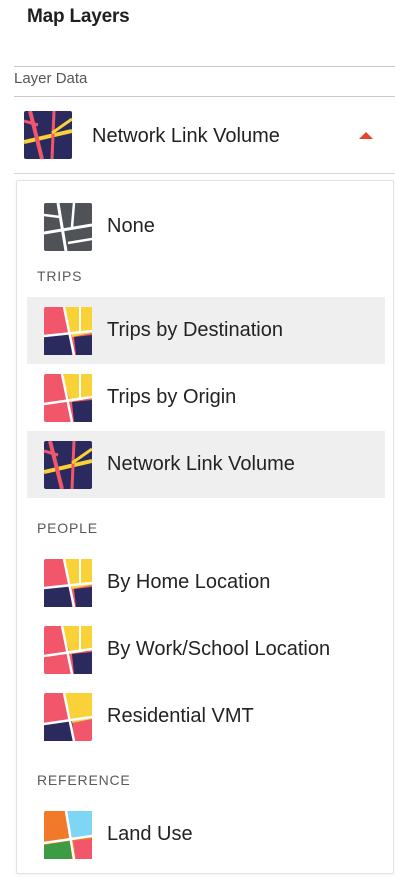  Describe the element at coordinates (206, 834) in the screenshot. I see `menu-item-land-use: Land Use` at that location.